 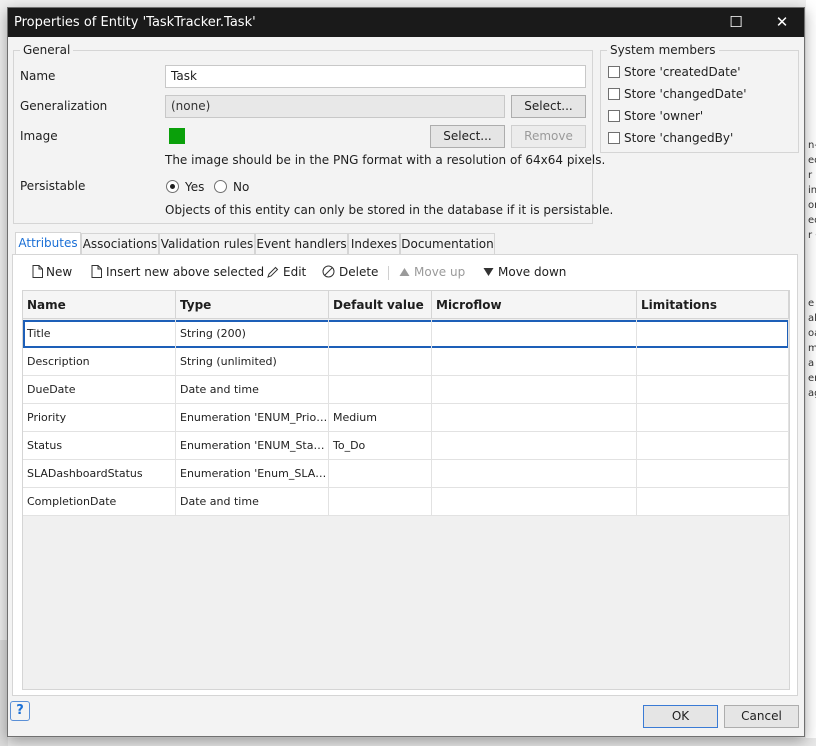 I want to click on table-row: Description String (unlimited), so click(x=406, y=362).